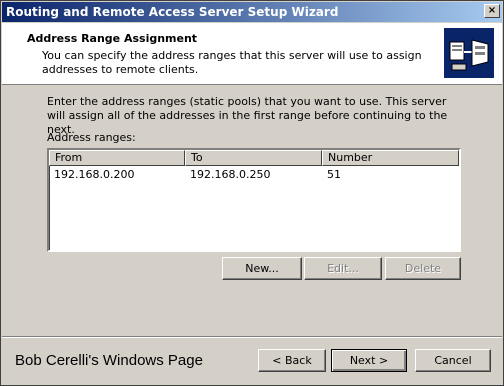 The width and height of the screenshot is (504, 386). I want to click on next-button: Next >, so click(369, 360).